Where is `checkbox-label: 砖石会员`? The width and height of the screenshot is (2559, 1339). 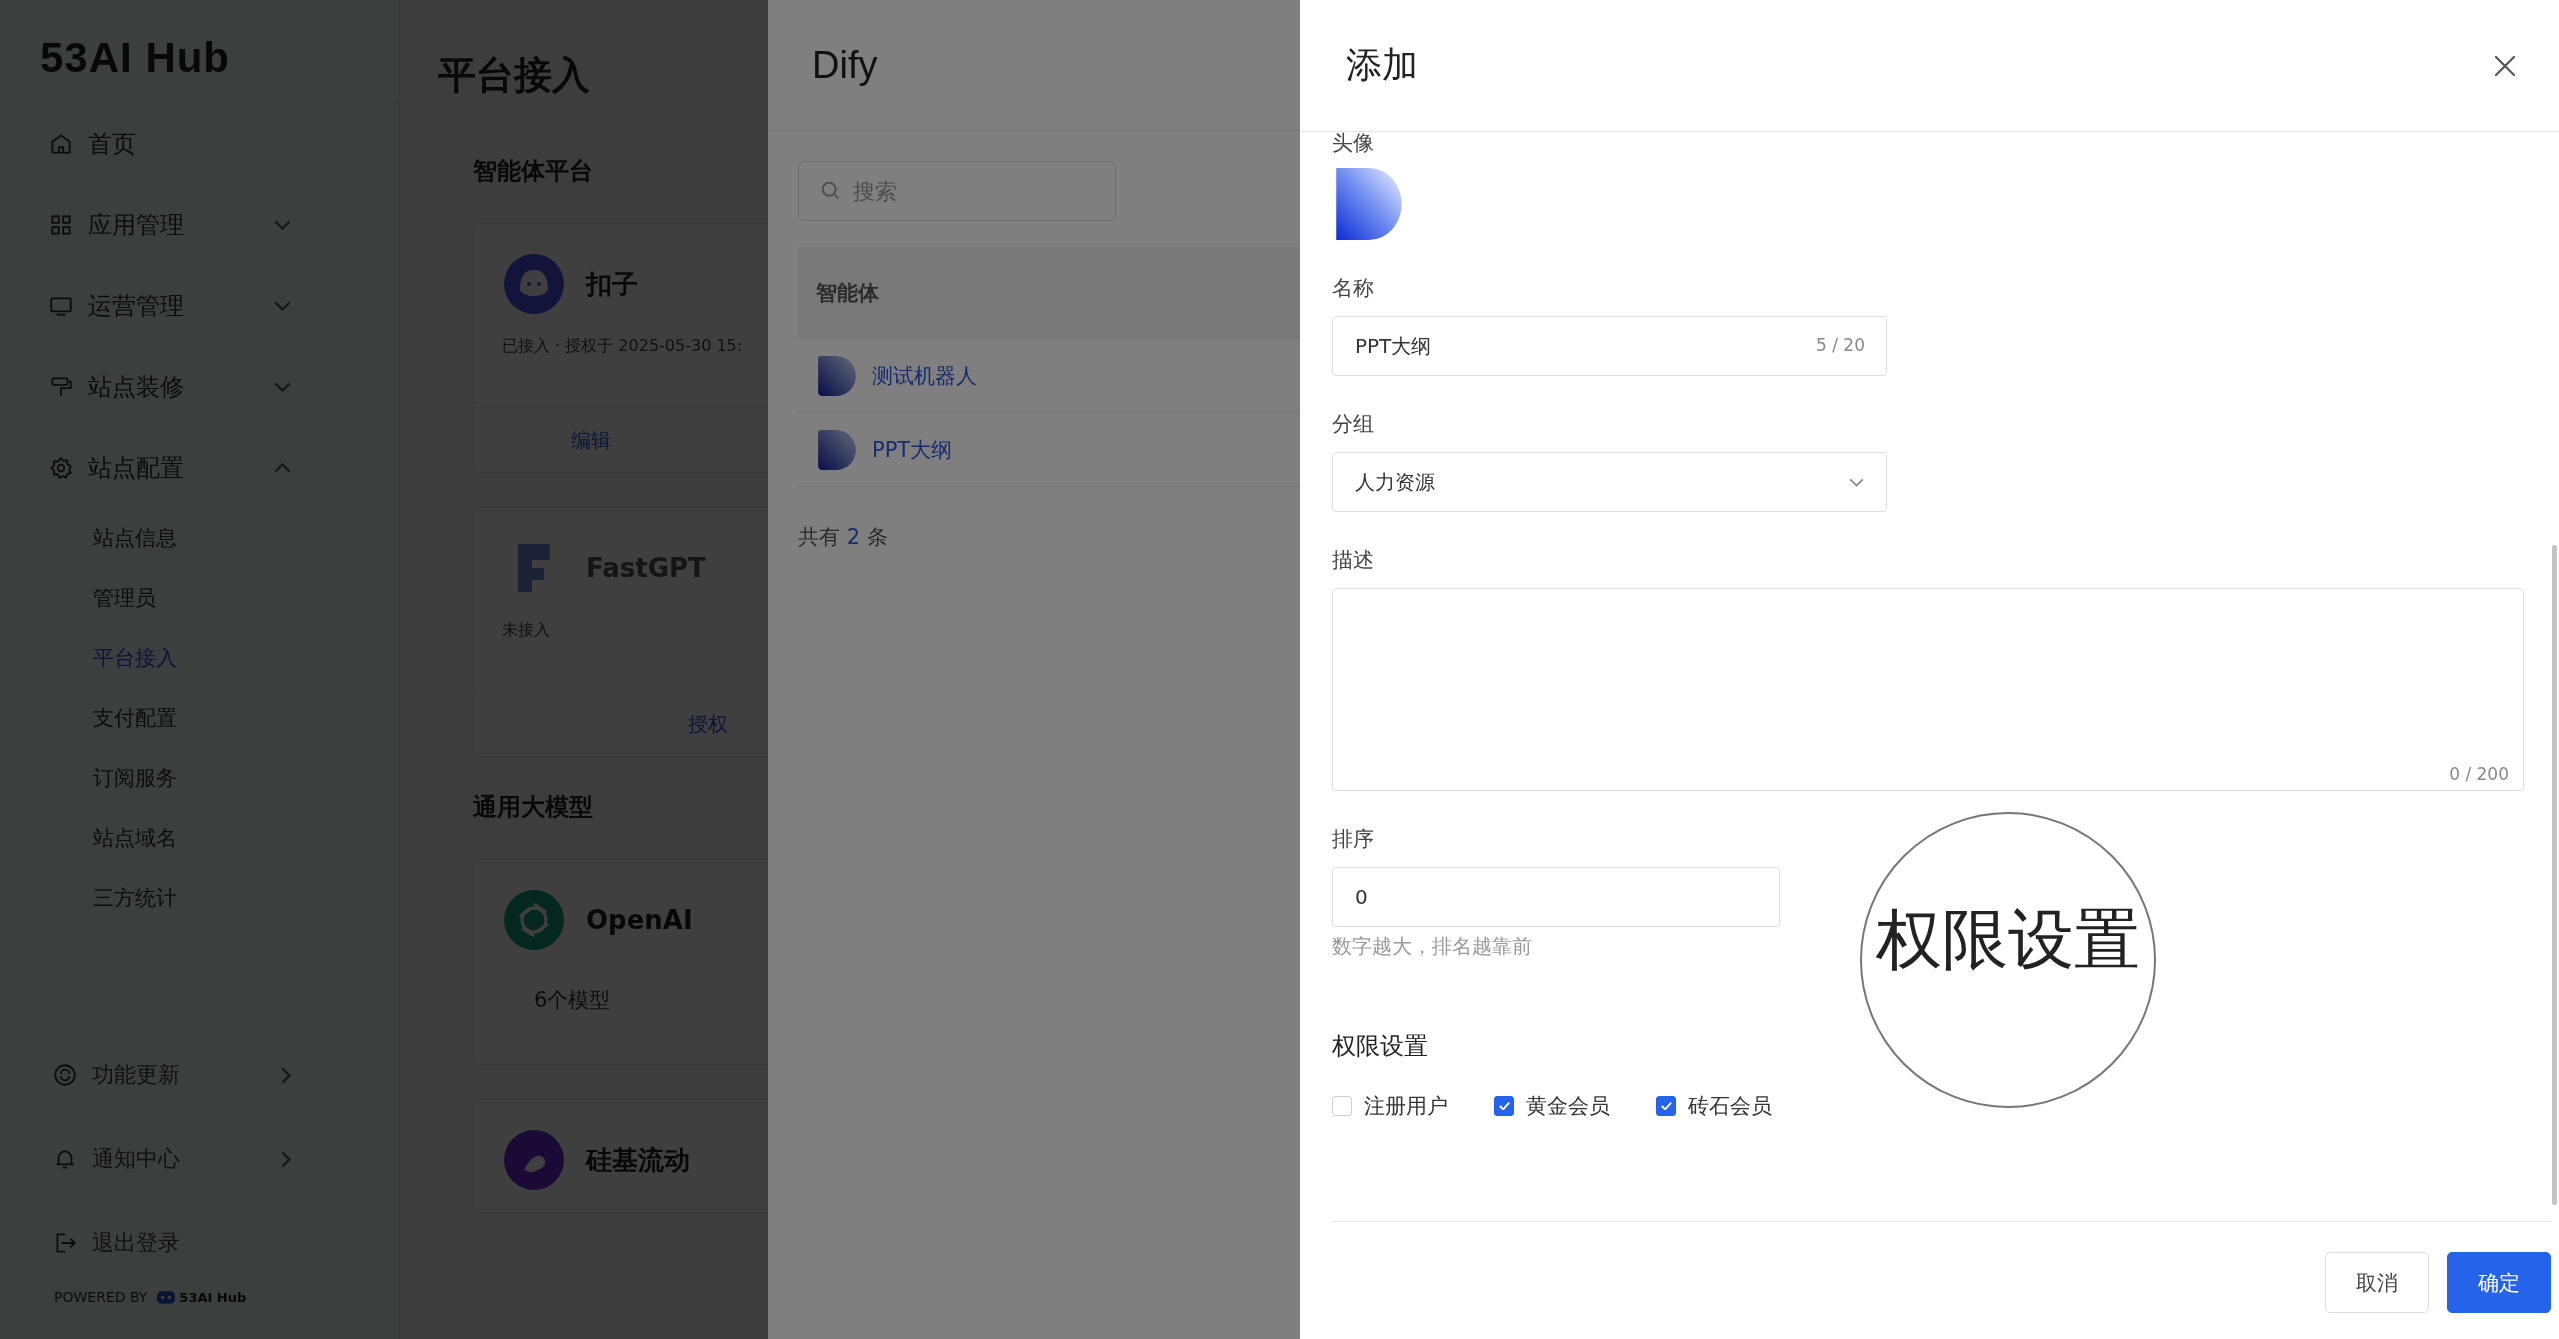
checkbox-label: 砖石会员 is located at coordinates (1730, 1106).